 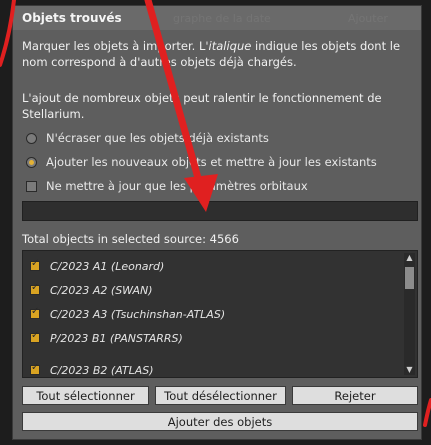 I want to click on reject-button: Rejeter, so click(x=355, y=395).